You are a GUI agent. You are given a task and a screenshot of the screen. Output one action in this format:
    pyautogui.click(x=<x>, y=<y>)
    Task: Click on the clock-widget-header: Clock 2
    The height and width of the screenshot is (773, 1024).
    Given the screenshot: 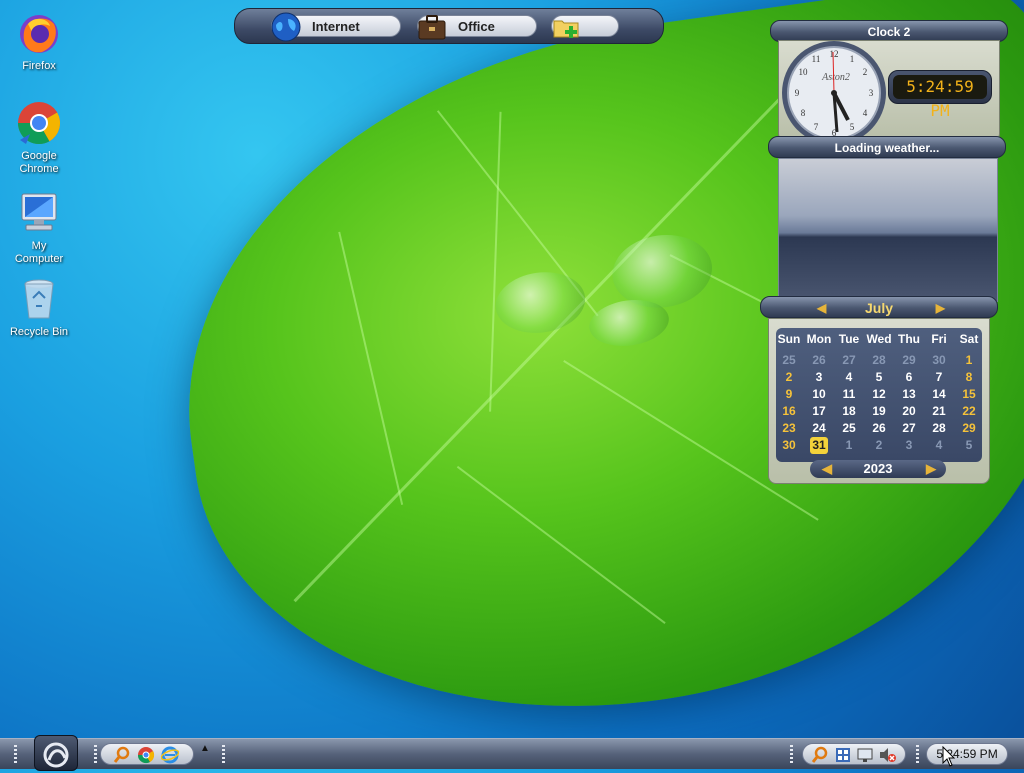 What is the action you would take?
    pyautogui.click(x=889, y=31)
    